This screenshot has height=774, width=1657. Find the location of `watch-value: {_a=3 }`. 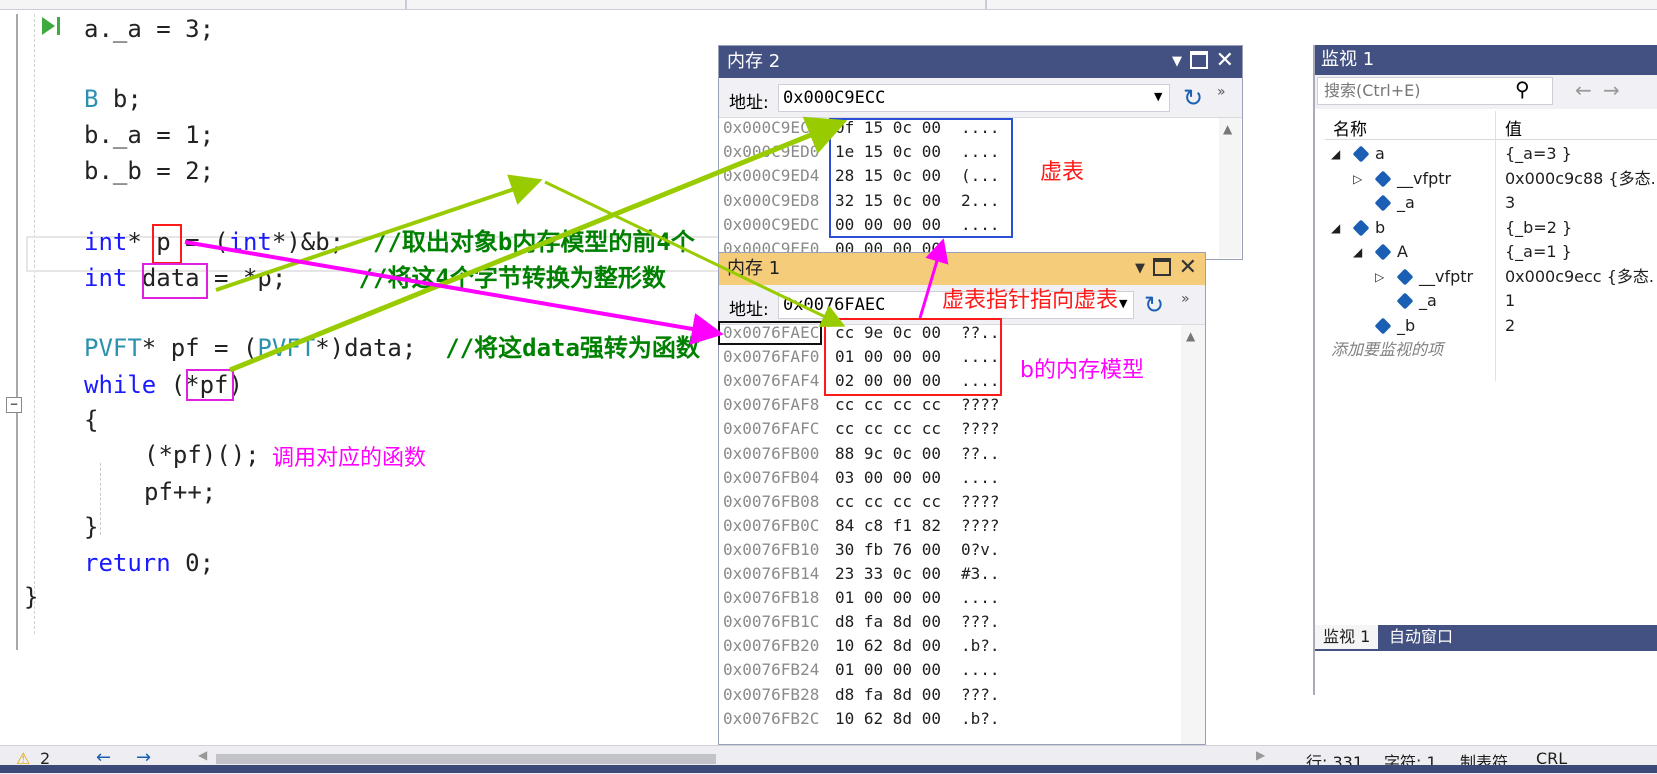

watch-value: {_a=3 } is located at coordinates (1538, 153).